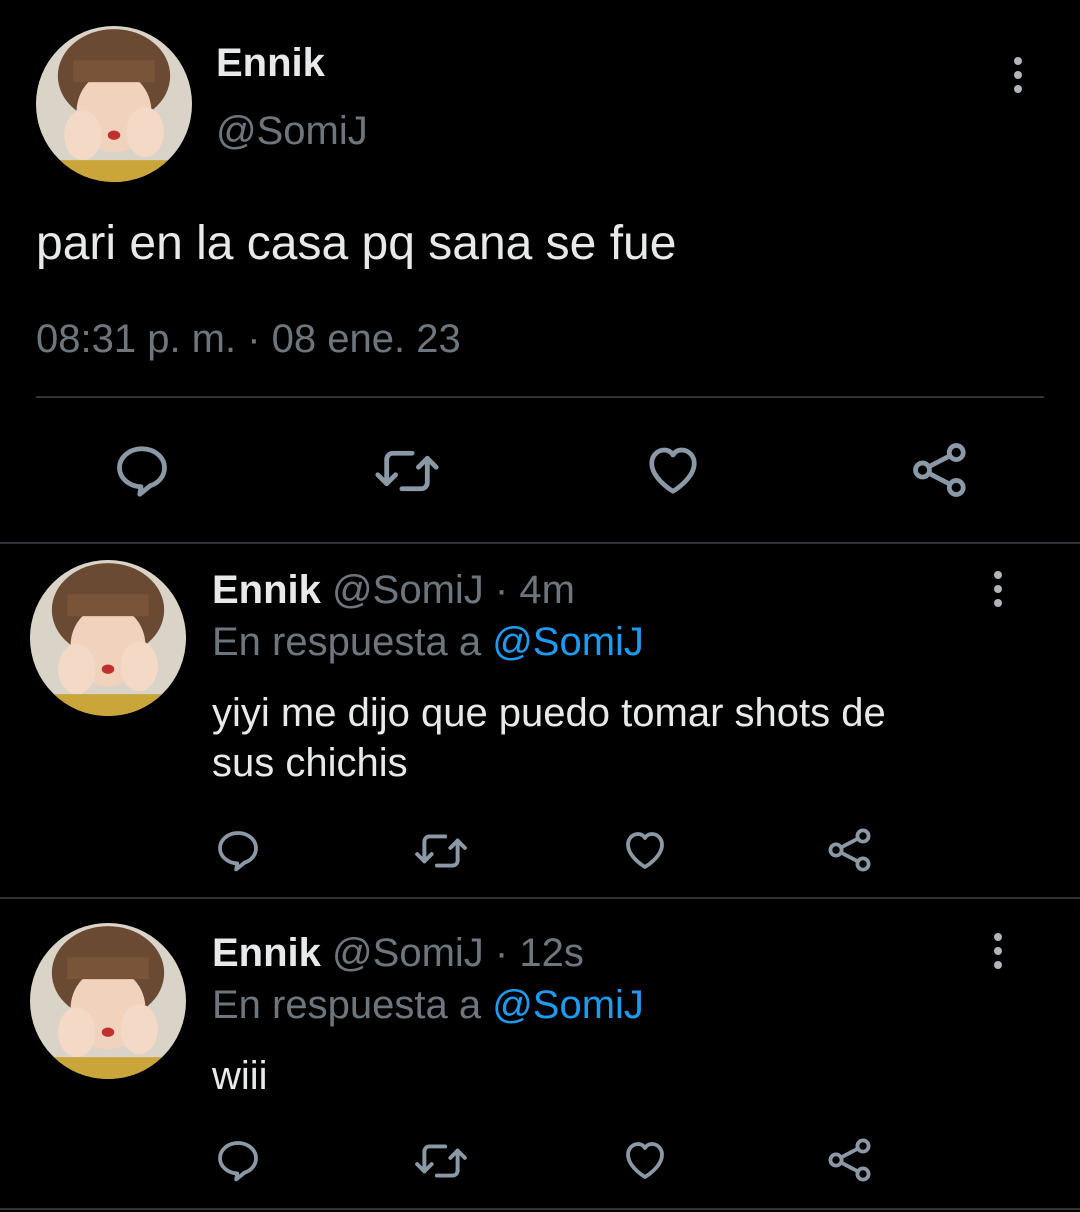  Describe the element at coordinates (534, 590) in the screenshot. I see `relative-time: · 4m` at that location.